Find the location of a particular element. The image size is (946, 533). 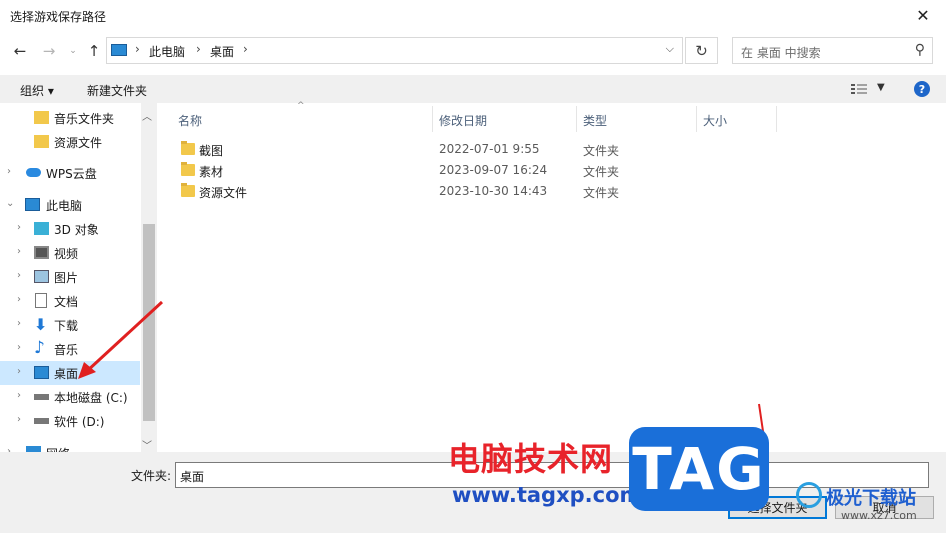

watermark-tag-logo: TAG is located at coordinates (699, 469).